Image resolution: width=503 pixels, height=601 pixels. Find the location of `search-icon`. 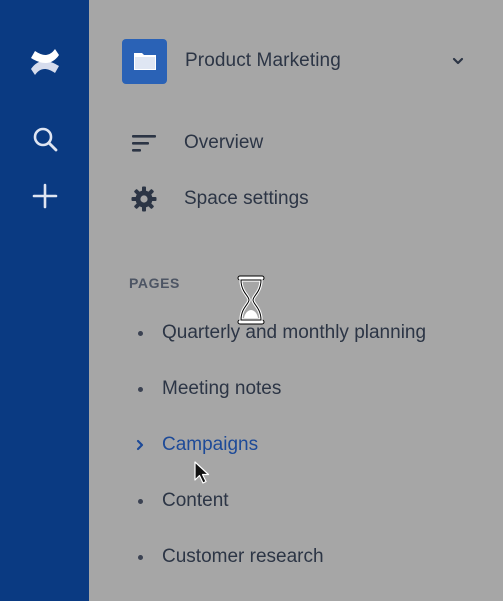

search-icon is located at coordinates (44, 139).